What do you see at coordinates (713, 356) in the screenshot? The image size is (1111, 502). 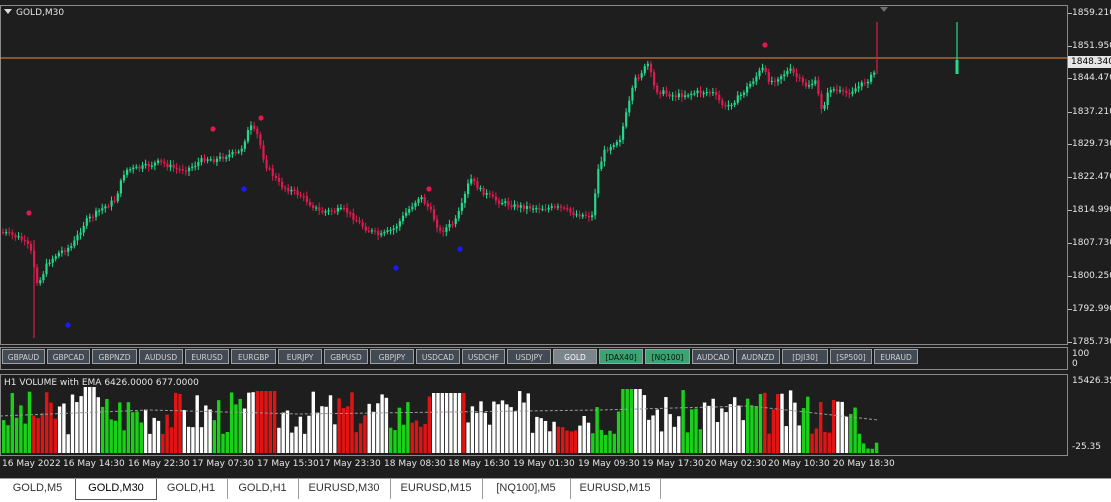 I see `symbol-button: AUDCAD` at bounding box center [713, 356].